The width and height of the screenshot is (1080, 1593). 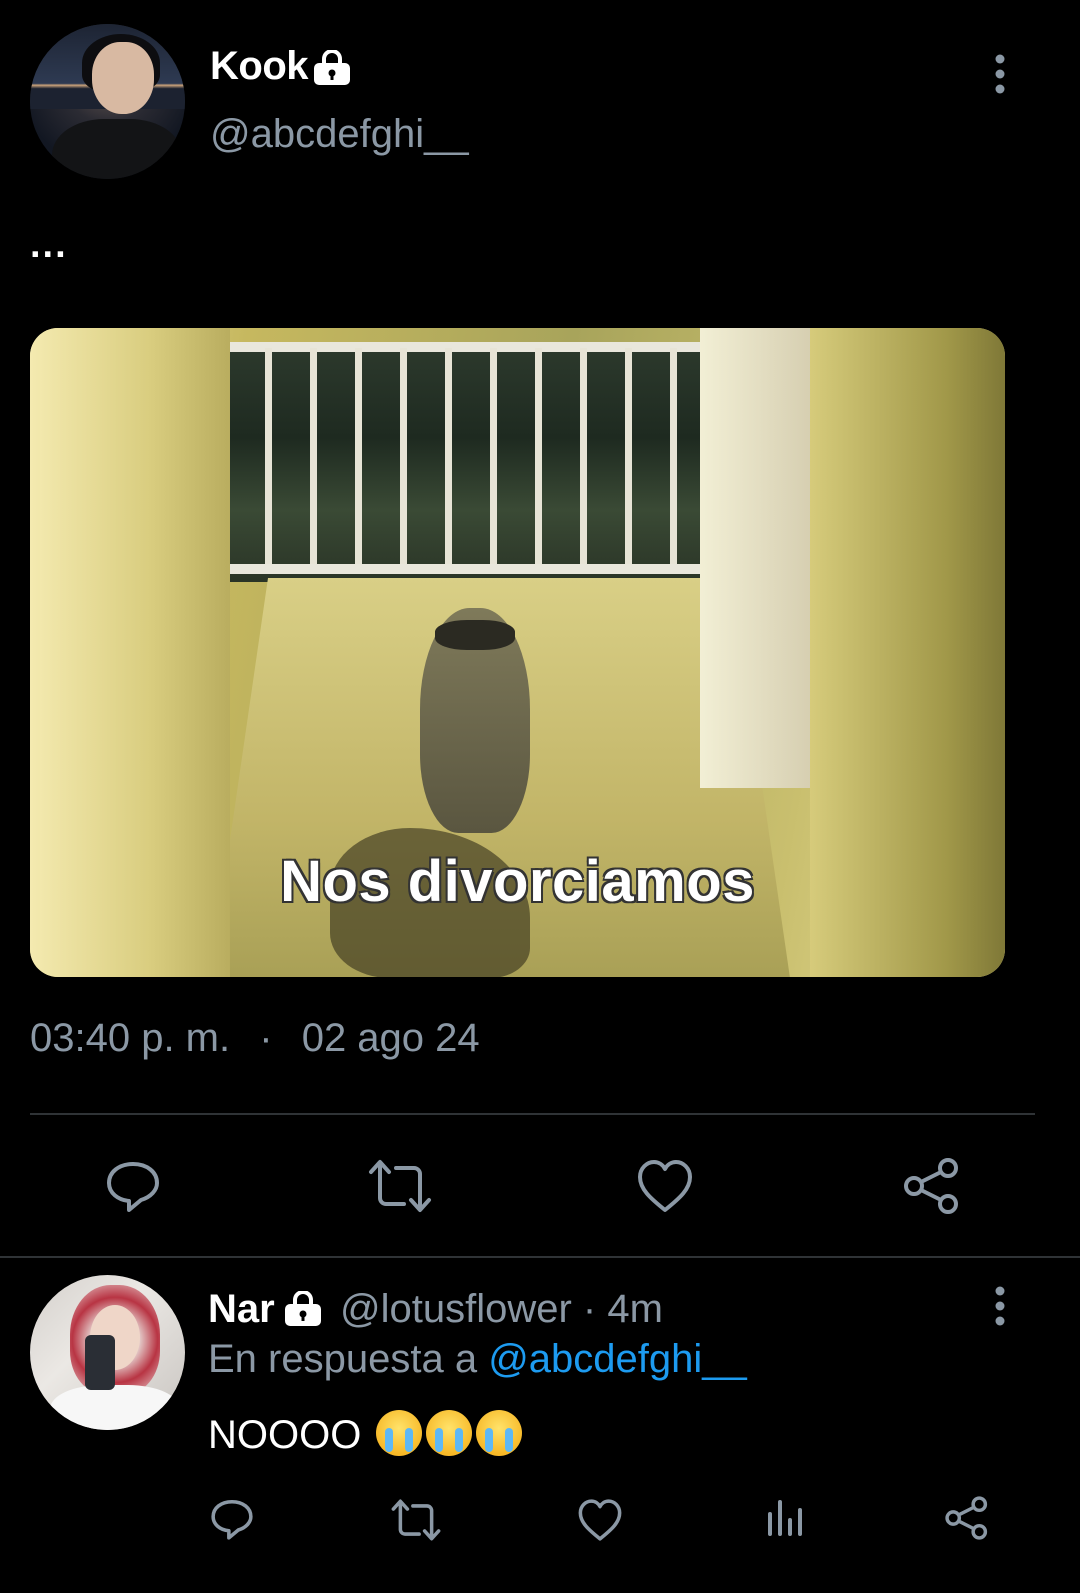 What do you see at coordinates (339, 134) in the screenshot?
I see `author-handle: @abcdefghi__` at bounding box center [339, 134].